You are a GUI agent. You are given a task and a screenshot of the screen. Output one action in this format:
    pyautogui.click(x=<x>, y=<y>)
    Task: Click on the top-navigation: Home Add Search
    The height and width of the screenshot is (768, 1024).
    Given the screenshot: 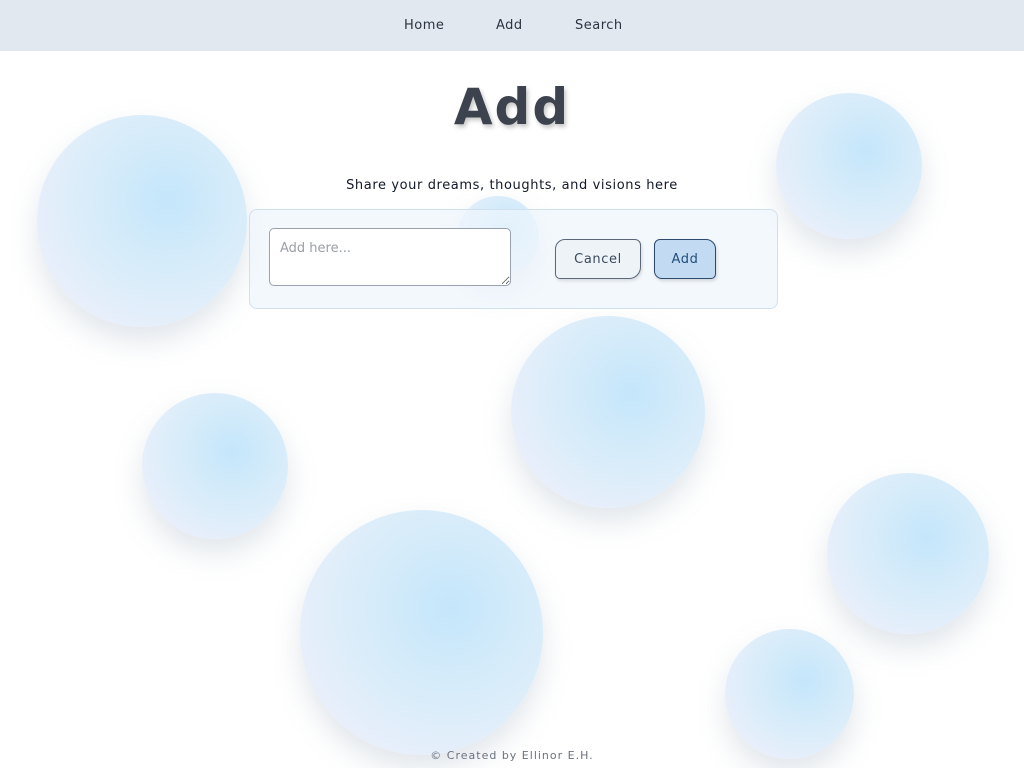 What is the action you would take?
    pyautogui.click(x=512, y=25)
    